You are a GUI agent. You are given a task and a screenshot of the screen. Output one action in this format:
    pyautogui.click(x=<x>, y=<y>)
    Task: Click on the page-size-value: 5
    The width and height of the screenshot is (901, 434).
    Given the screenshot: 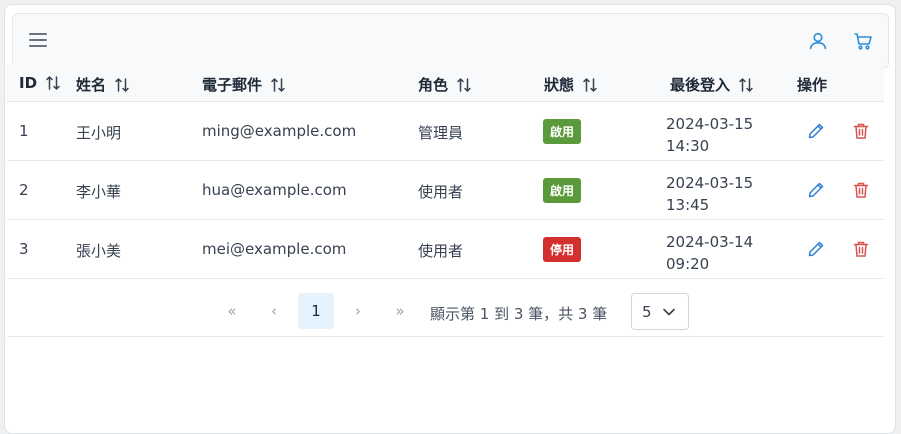 What is the action you would take?
    pyautogui.click(x=647, y=311)
    